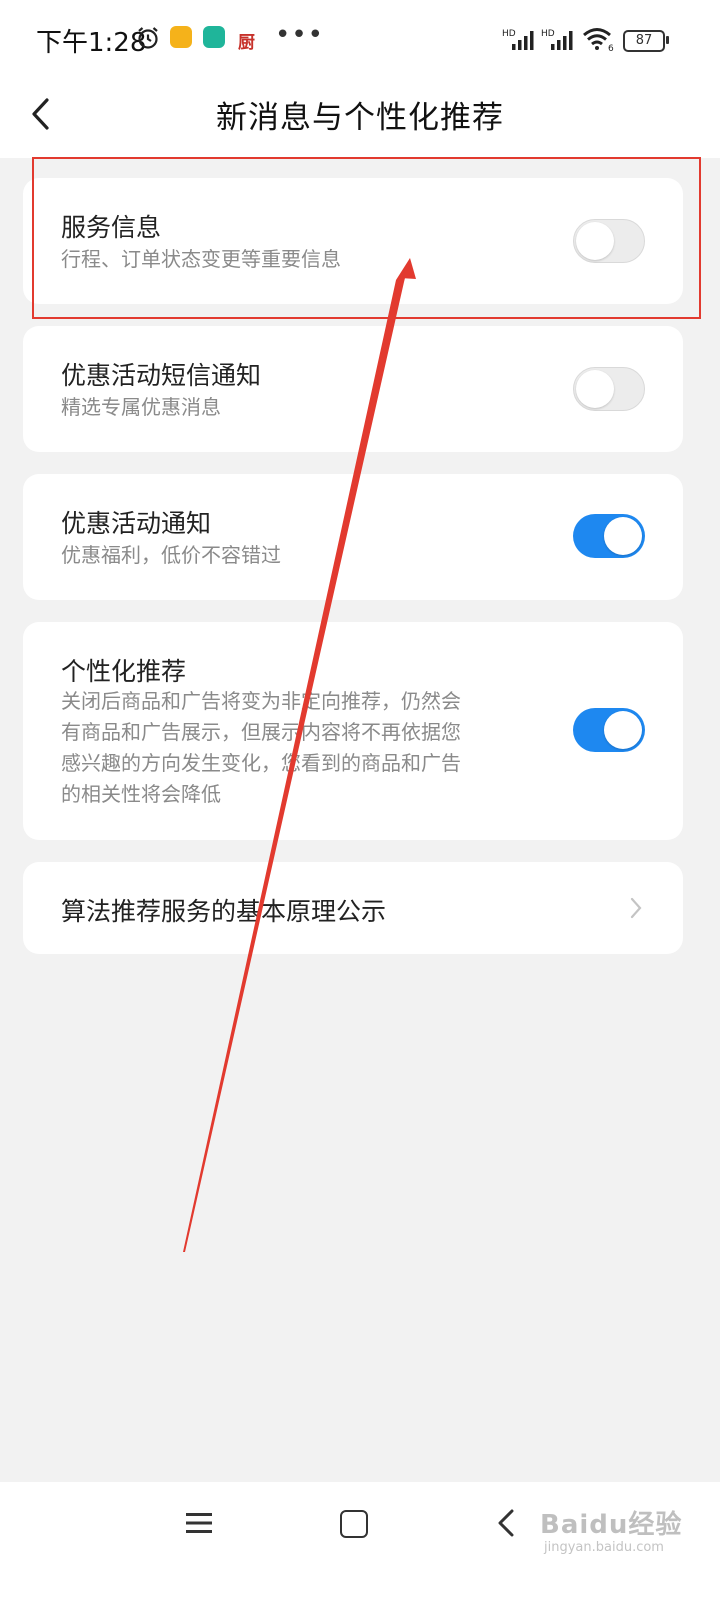 This screenshot has height=1600, width=720. What do you see at coordinates (611, 1525) in the screenshot?
I see `watermark-brand: Baidu经验` at bounding box center [611, 1525].